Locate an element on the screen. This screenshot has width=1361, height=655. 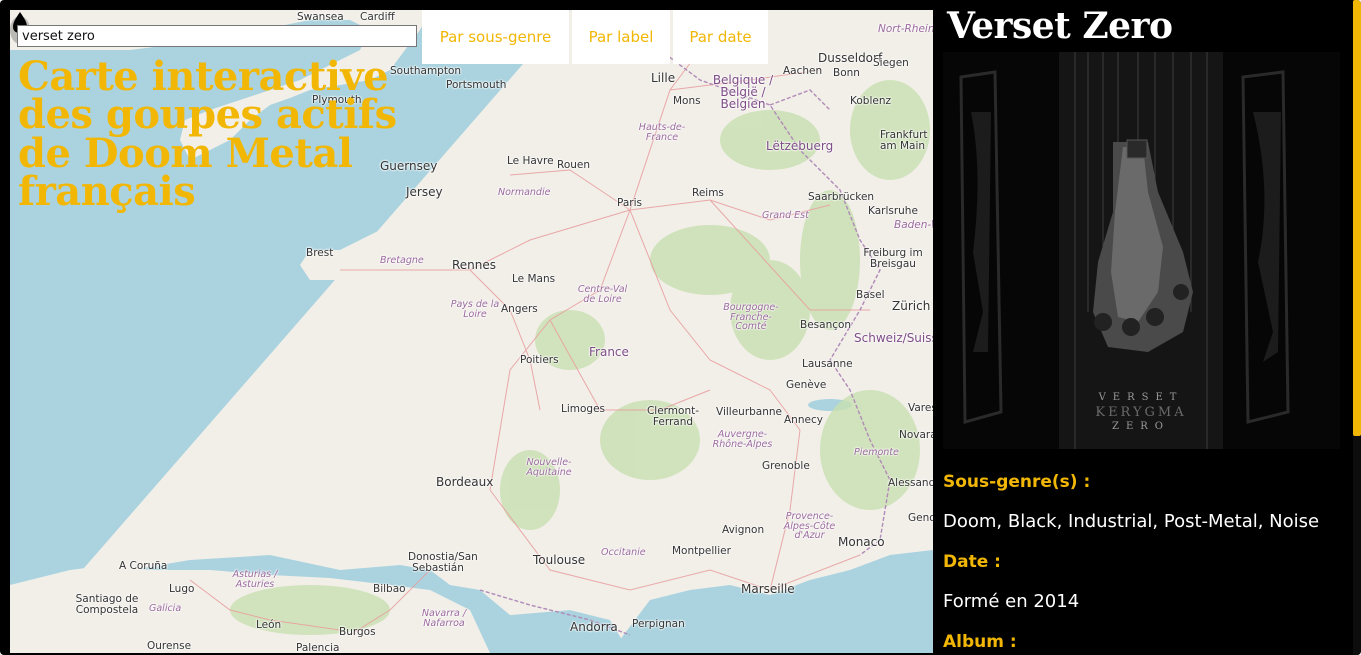
country-label: Lëtzebuerg is located at coordinates (800, 146).